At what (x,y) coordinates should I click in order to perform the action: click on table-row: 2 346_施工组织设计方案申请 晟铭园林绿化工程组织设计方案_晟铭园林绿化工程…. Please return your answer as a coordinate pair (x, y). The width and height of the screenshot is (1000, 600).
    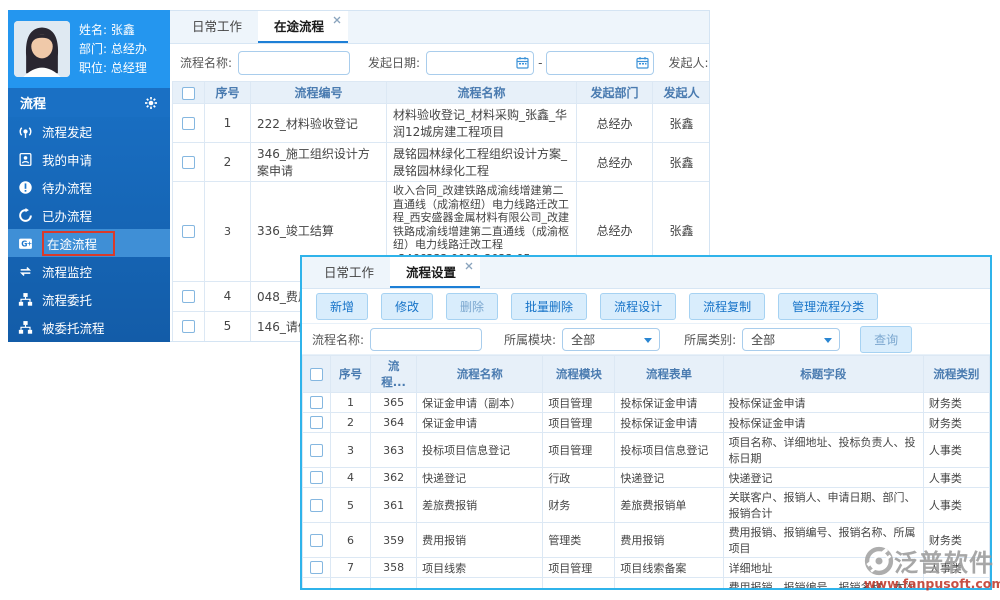
    Looking at the image, I should click on (440, 162).